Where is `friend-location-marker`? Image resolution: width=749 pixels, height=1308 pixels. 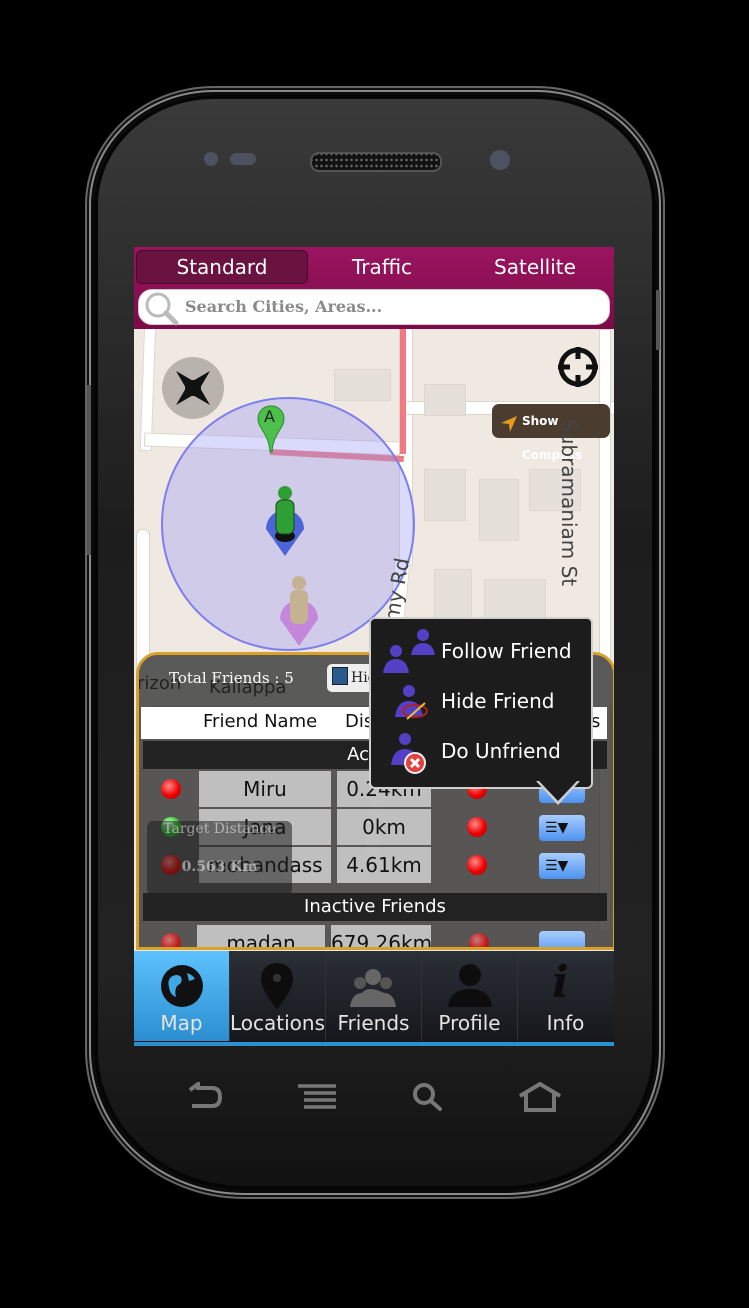 friend-location-marker is located at coordinates (299, 616).